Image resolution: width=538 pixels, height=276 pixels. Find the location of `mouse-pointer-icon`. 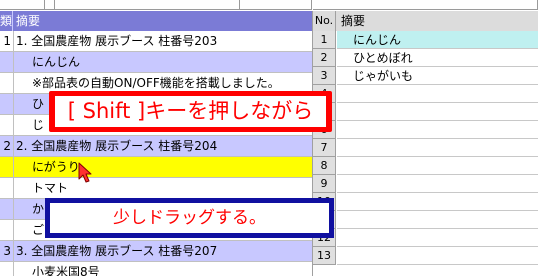

mouse-pointer-icon is located at coordinates (85, 172).